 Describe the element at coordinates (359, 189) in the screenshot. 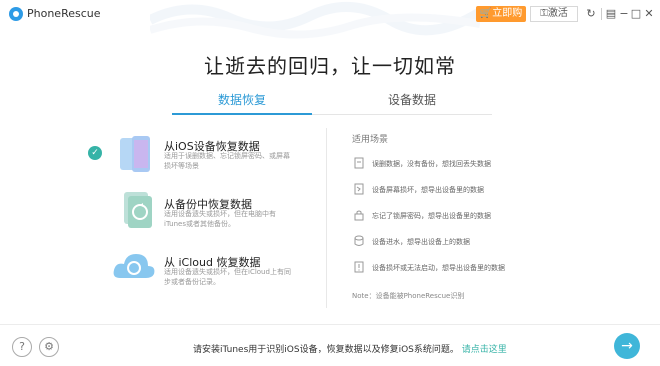

I see `broken-screen-icon` at that location.